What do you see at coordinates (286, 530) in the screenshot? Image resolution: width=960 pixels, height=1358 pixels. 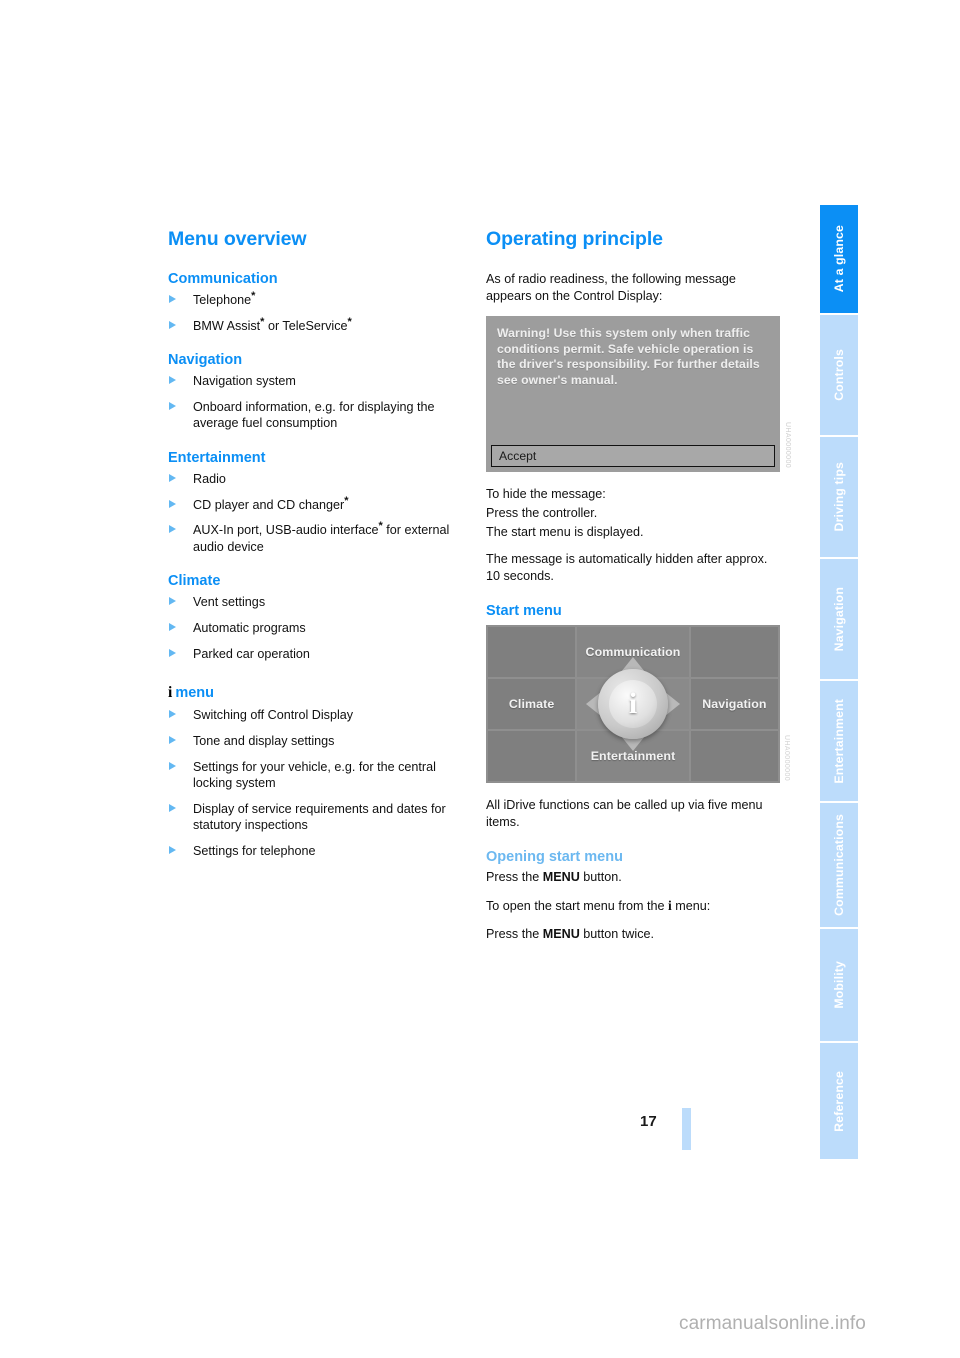 I see `list-item-label: AUX-In port, USB-audio interface` at bounding box center [286, 530].